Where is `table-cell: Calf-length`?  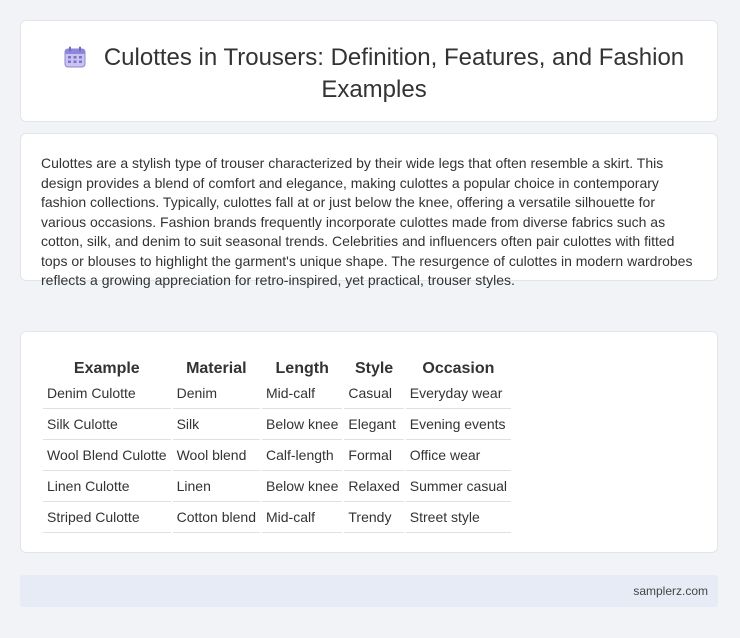 table-cell: Calf-length is located at coordinates (302, 455).